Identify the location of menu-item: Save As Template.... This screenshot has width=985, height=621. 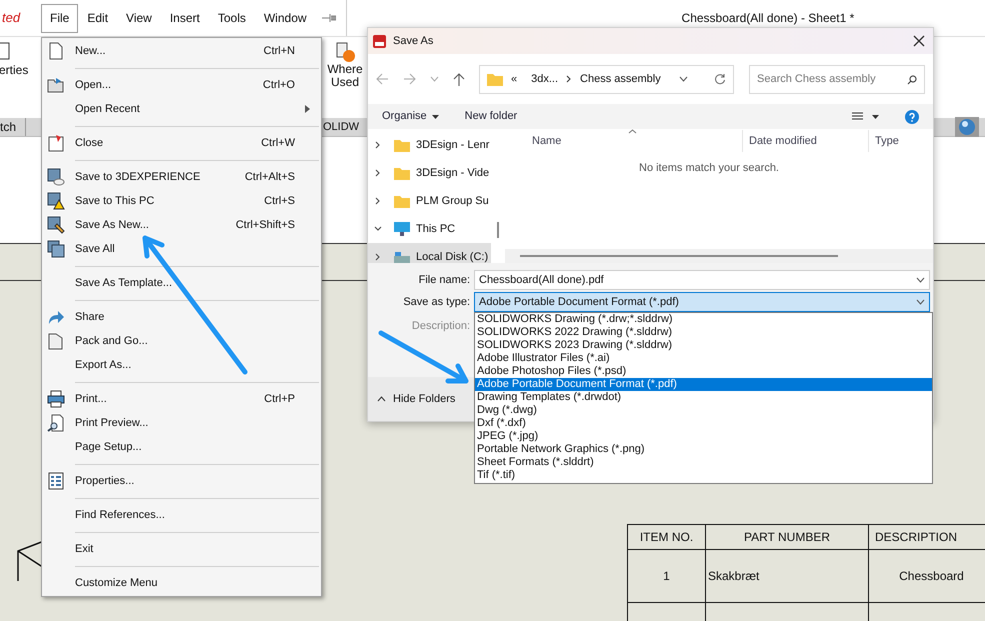
(181, 283).